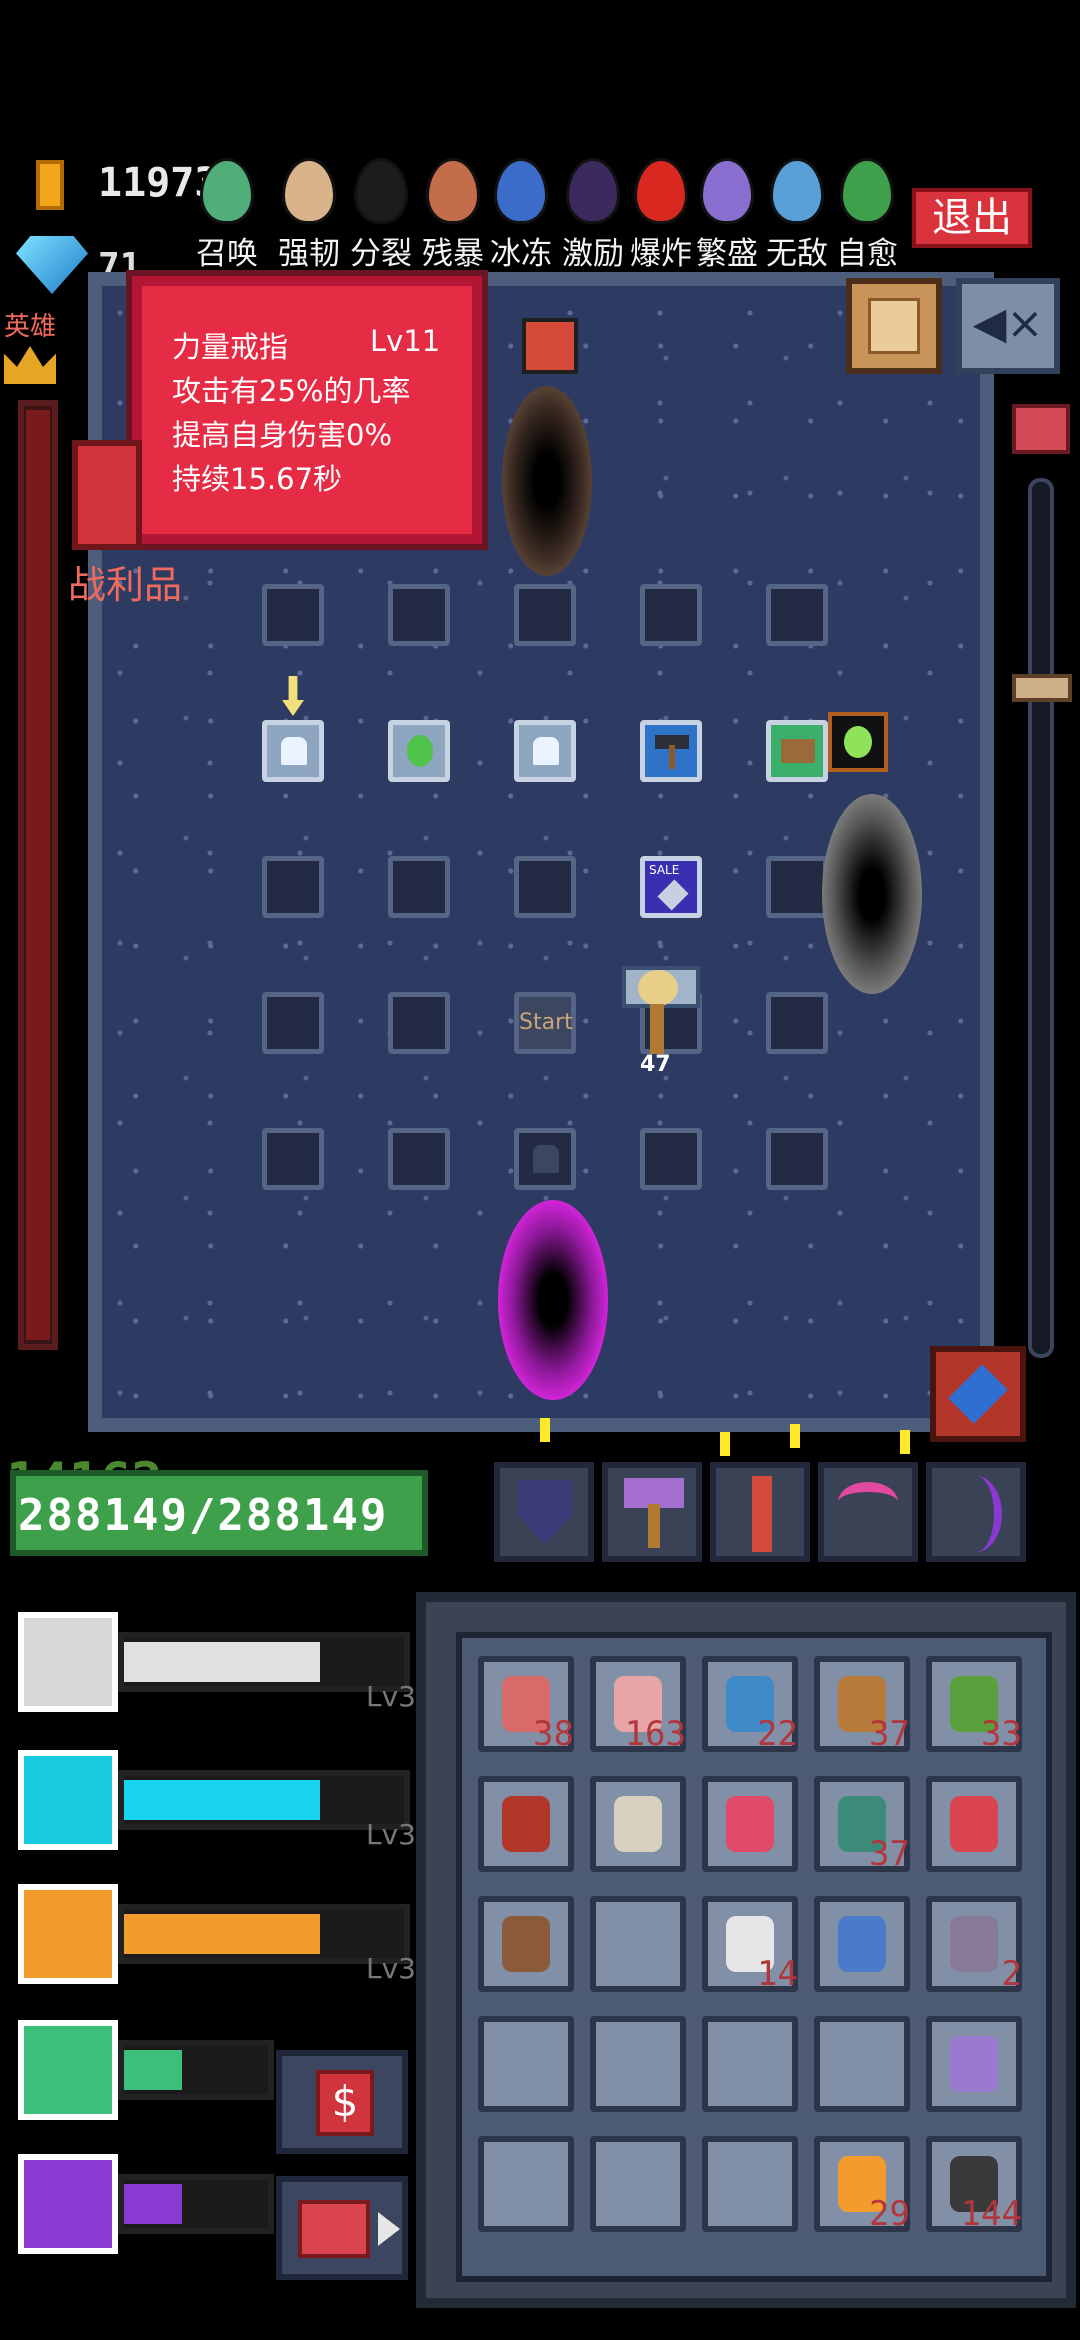 The width and height of the screenshot is (1080, 2340). What do you see at coordinates (974, 1945) in the screenshot?
I see `inventory-slot: 2` at bounding box center [974, 1945].